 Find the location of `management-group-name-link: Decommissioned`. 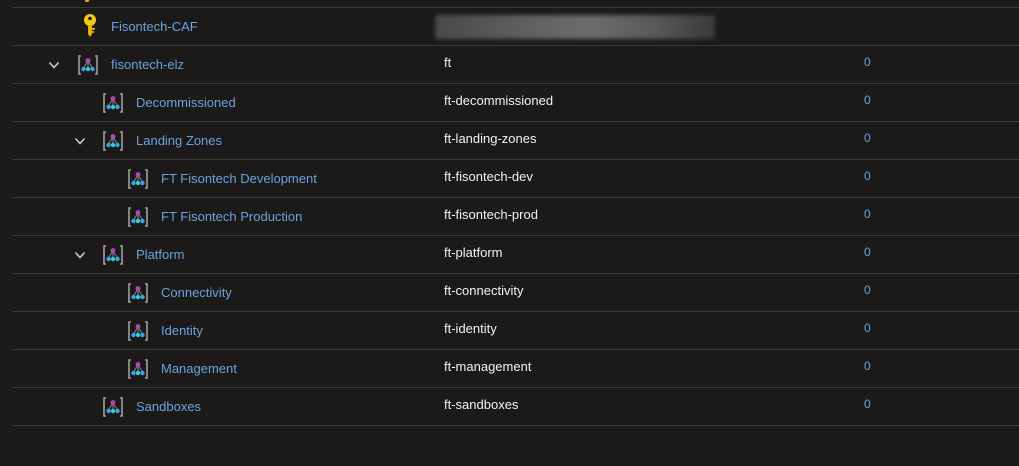

management-group-name-link: Decommissioned is located at coordinates (186, 102).